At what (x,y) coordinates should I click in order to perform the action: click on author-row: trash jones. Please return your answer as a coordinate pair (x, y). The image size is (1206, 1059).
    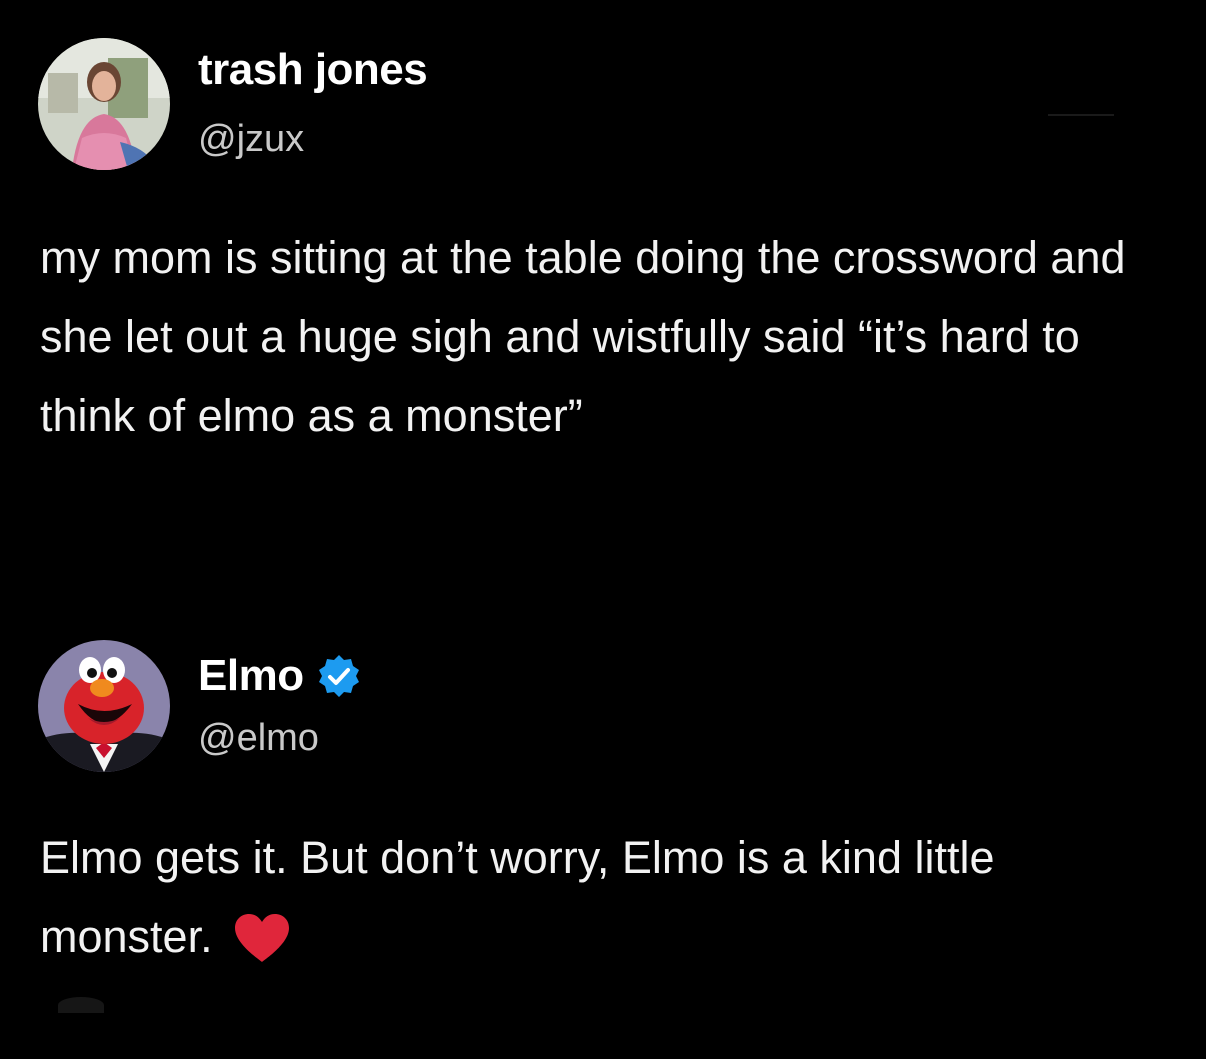
    Looking at the image, I should click on (313, 70).